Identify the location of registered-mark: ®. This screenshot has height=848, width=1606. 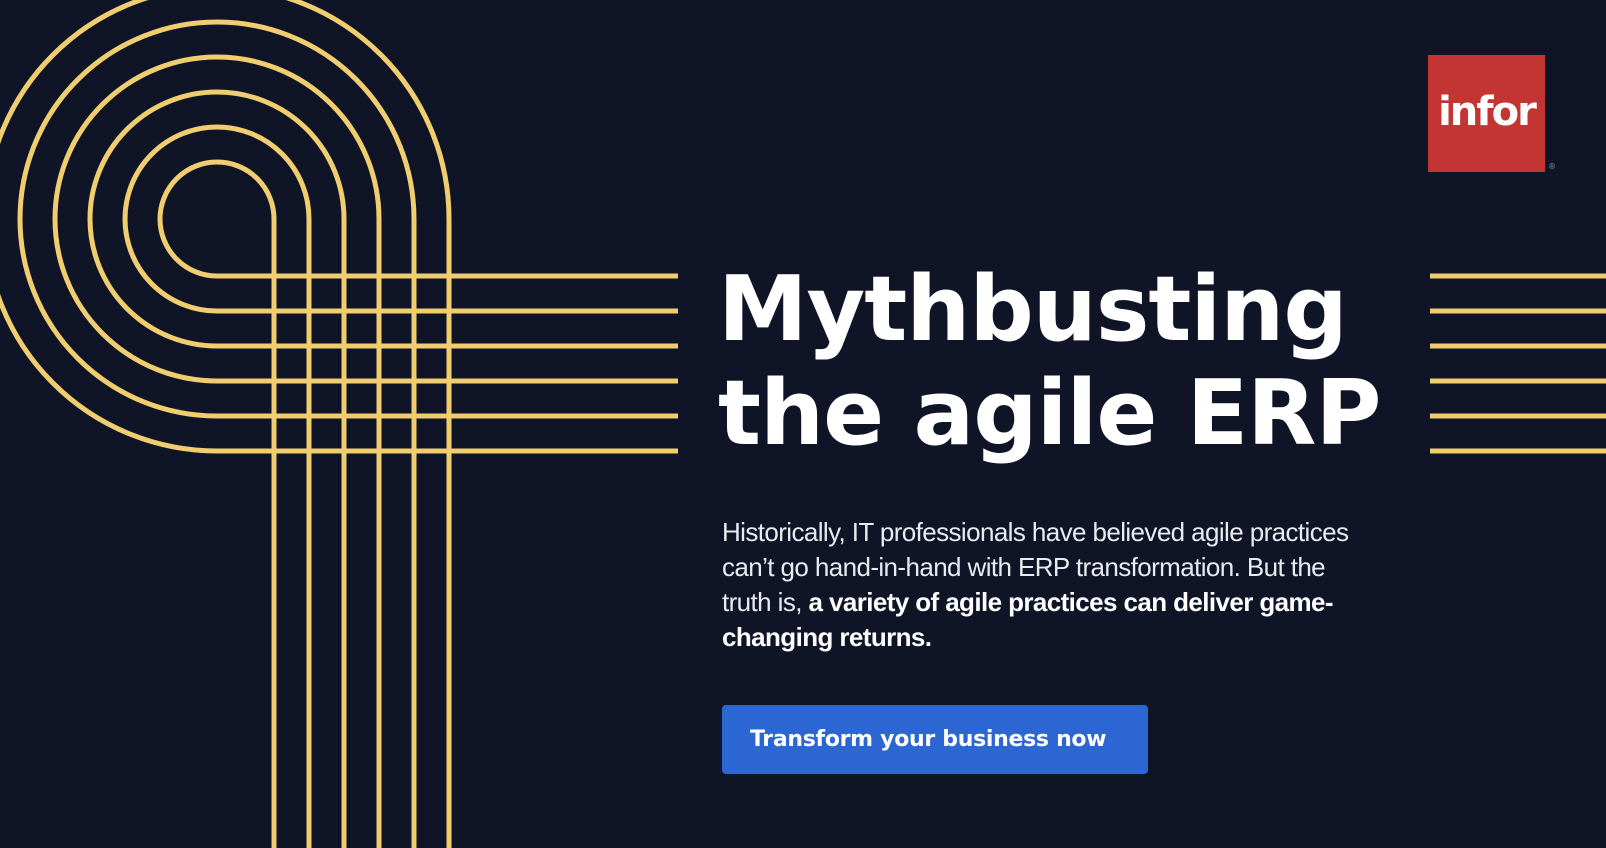
(1552, 166).